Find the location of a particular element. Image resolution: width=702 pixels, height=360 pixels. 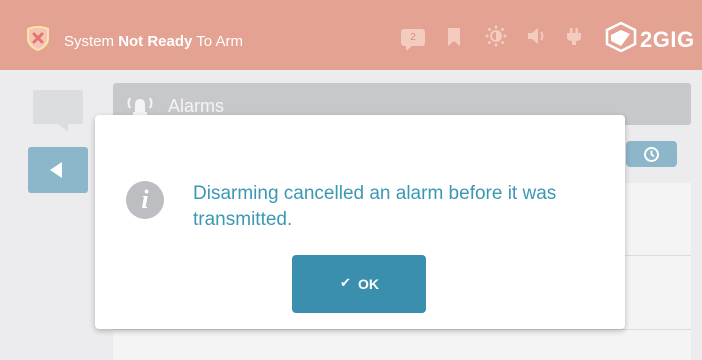

list-divider is located at coordinates (402, 329).